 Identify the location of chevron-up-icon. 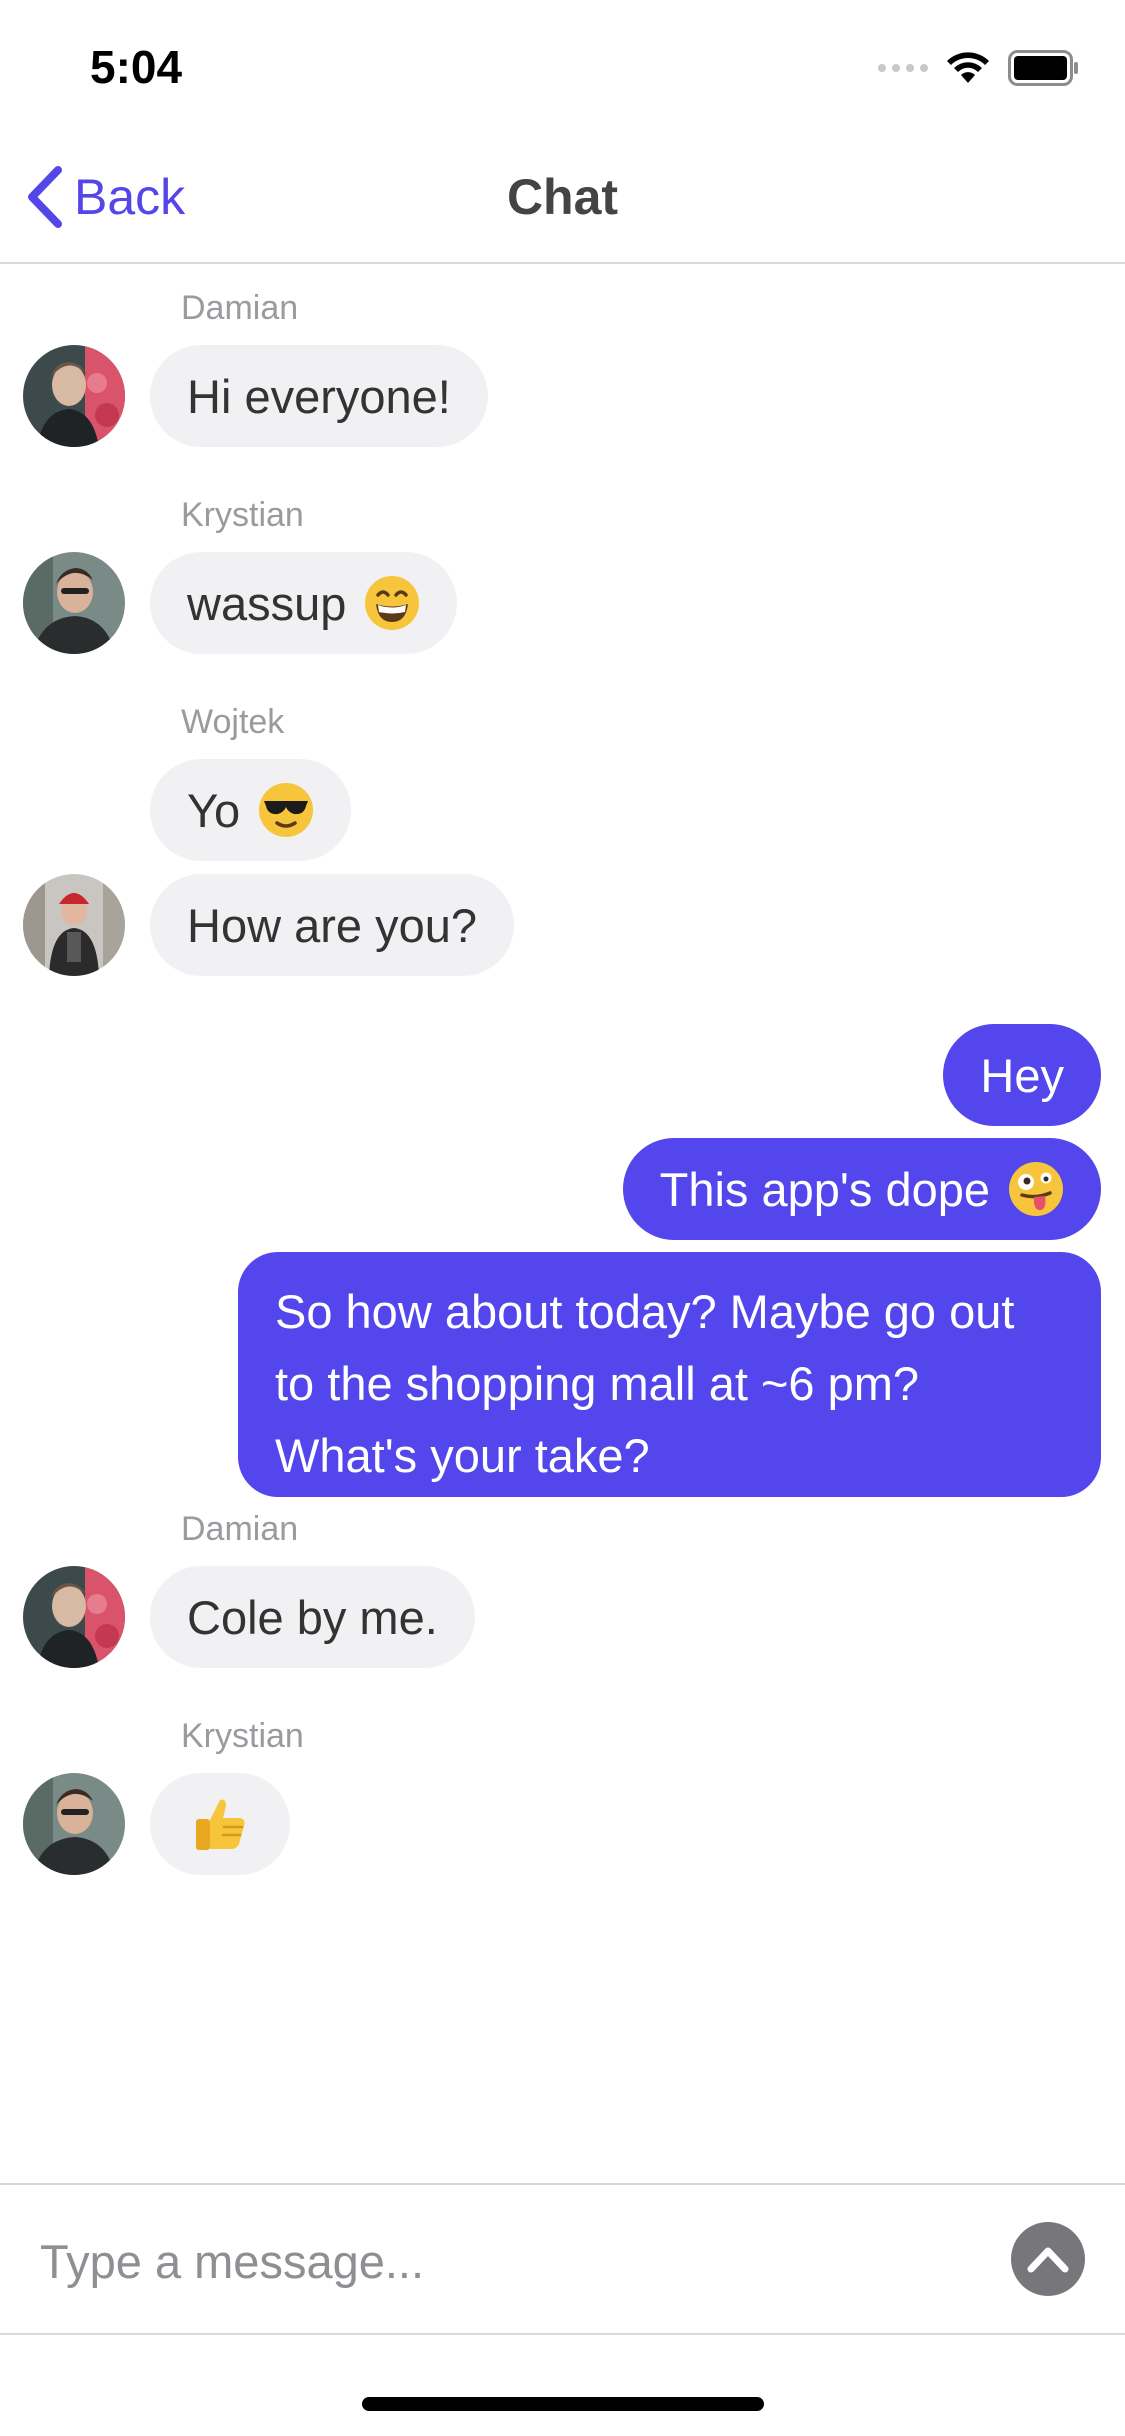
(1048, 2260).